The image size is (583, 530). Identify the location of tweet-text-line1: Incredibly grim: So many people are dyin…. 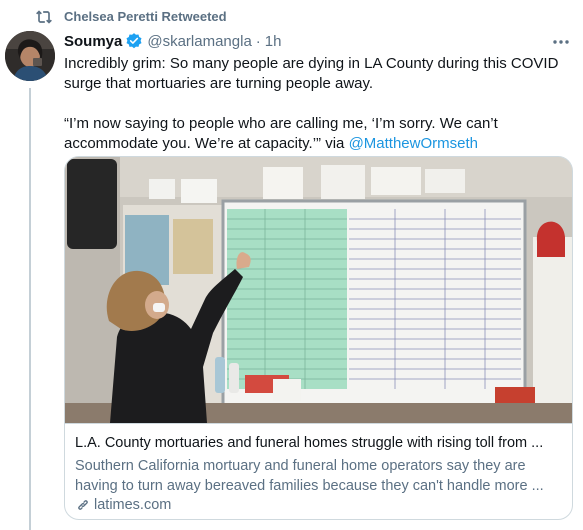
(311, 73).